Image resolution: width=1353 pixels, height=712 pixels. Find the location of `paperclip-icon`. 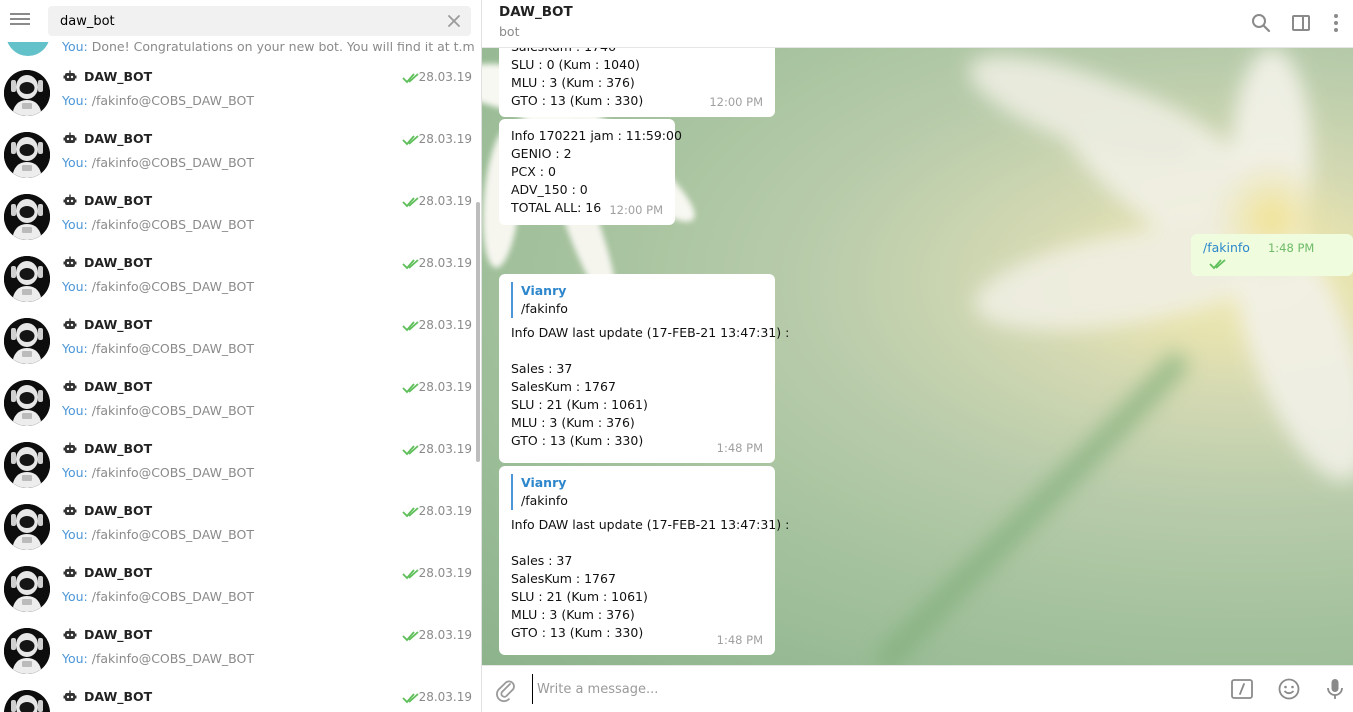

paperclip-icon is located at coordinates (506, 690).